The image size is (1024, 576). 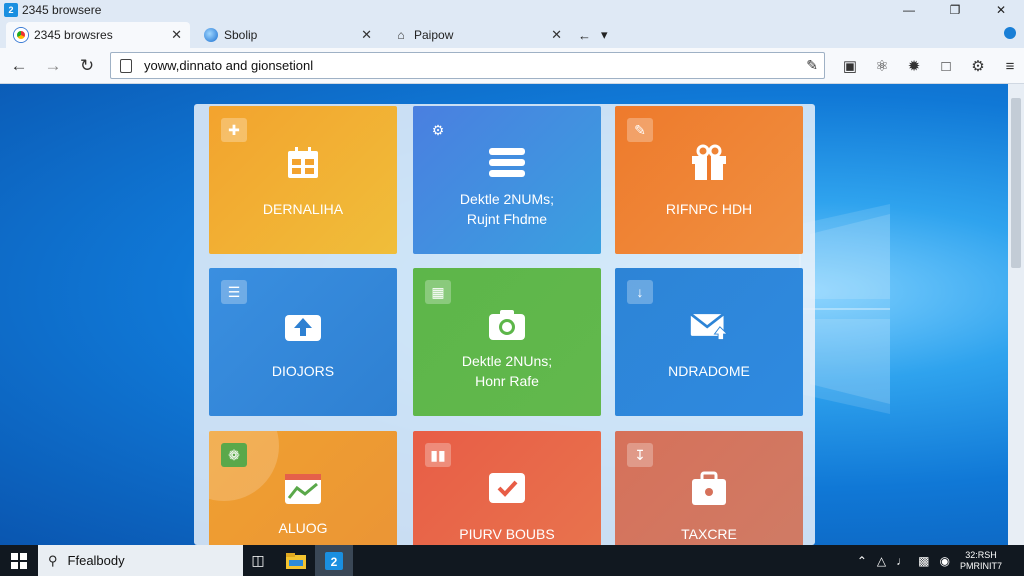 I want to click on browser-taskbar-icon: 2, so click(x=334, y=560).